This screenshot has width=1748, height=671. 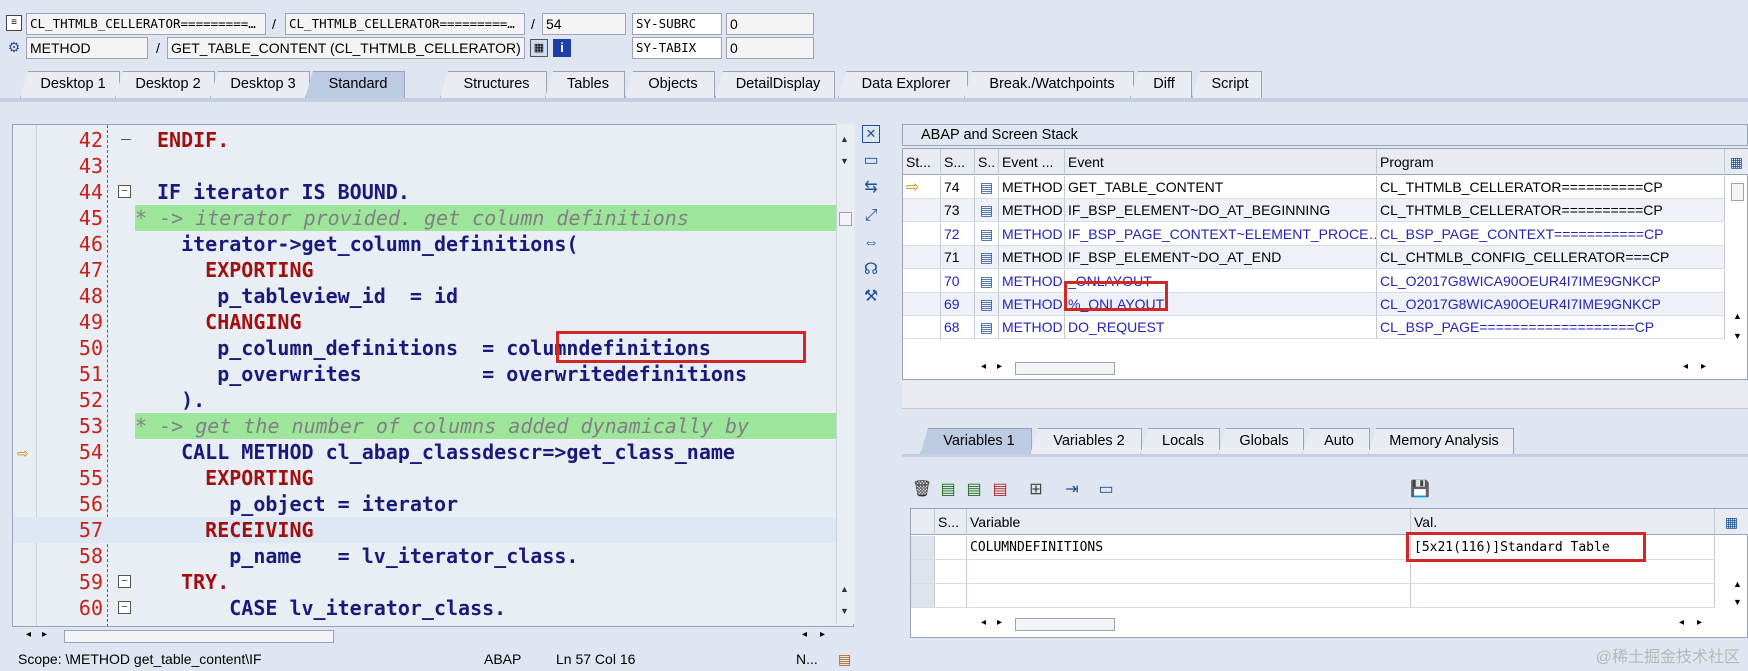 What do you see at coordinates (1161, 84) in the screenshot?
I see `tab-diff: Diff` at bounding box center [1161, 84].